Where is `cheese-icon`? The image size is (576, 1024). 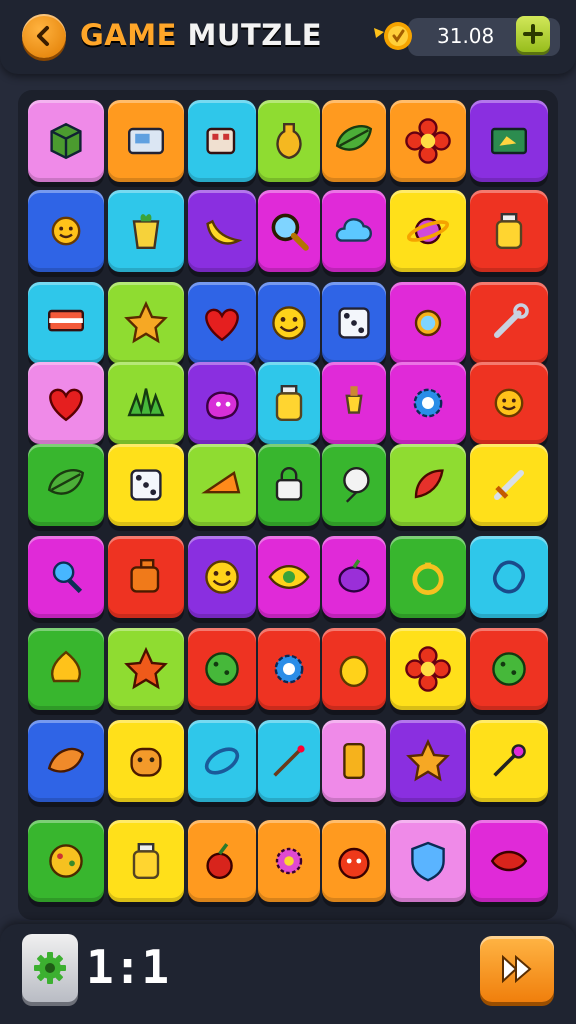
cheese-icon is located at coordinates (221, 482).